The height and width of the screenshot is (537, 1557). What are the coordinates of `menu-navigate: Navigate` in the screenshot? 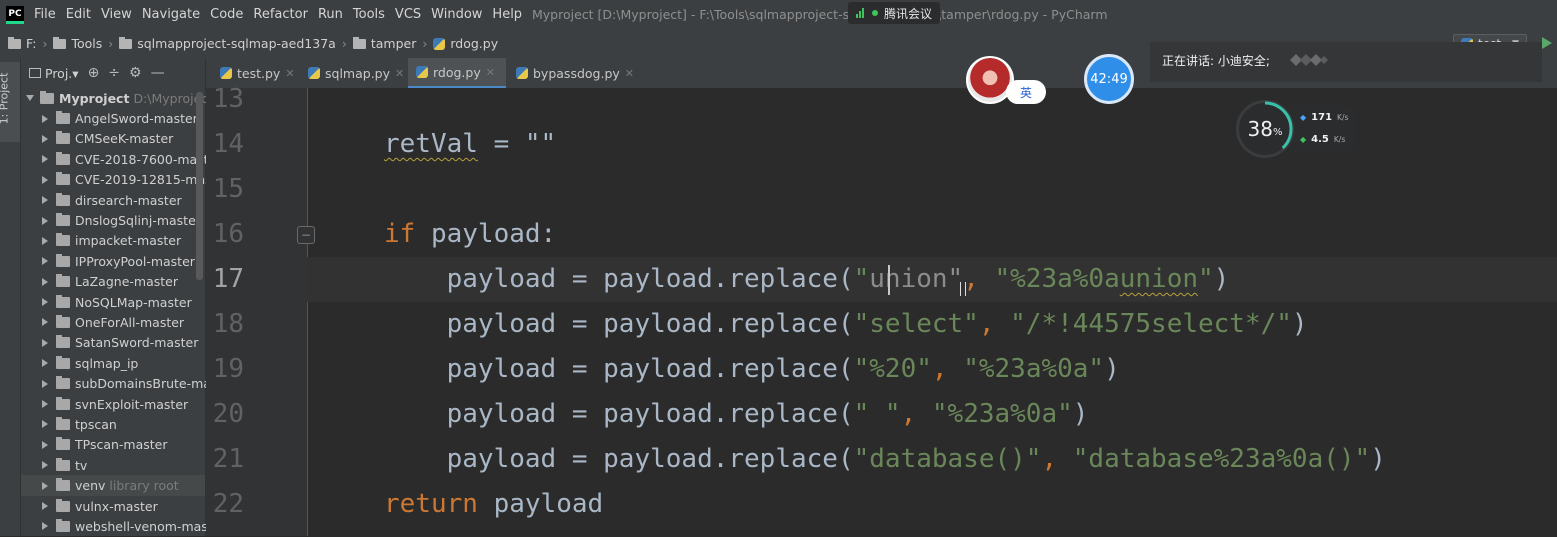 It's located at (171, 14).